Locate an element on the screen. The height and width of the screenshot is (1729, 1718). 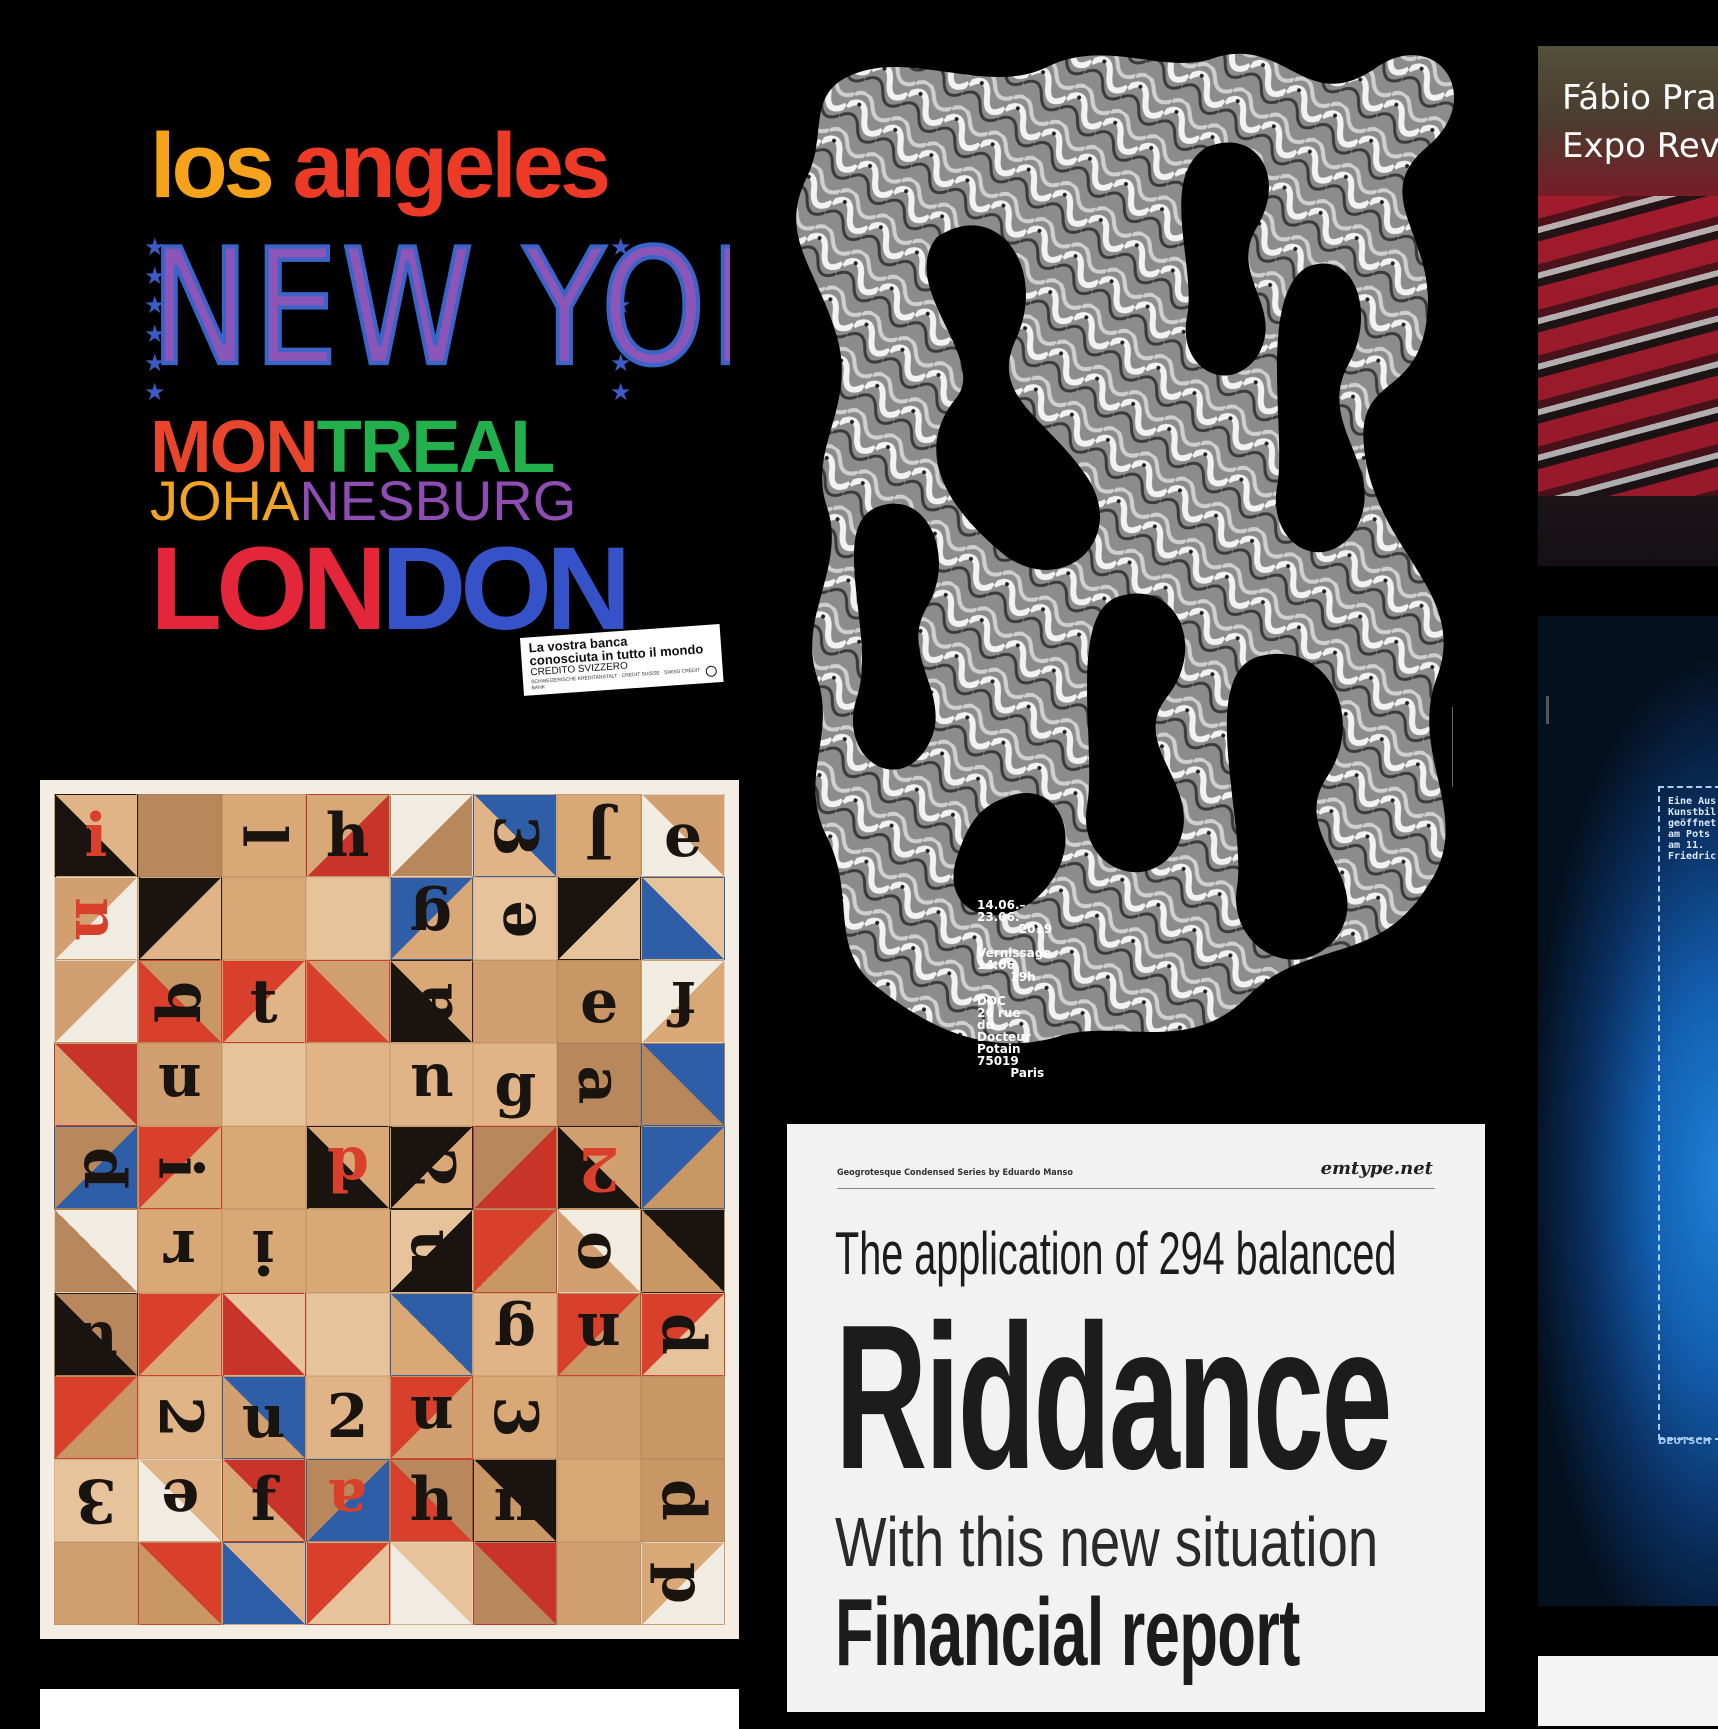
poster-footer: DEUTSCH is located at coordinates (1684, 1441).